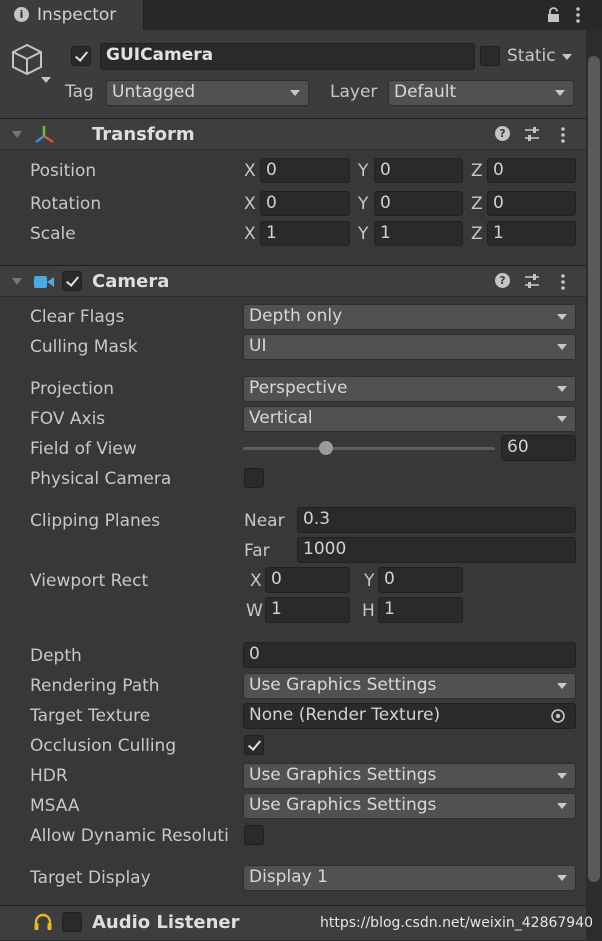 The width and height of the screenshot is (602, 941). I want to click on hdr-label: HDR, so click(49, 776).